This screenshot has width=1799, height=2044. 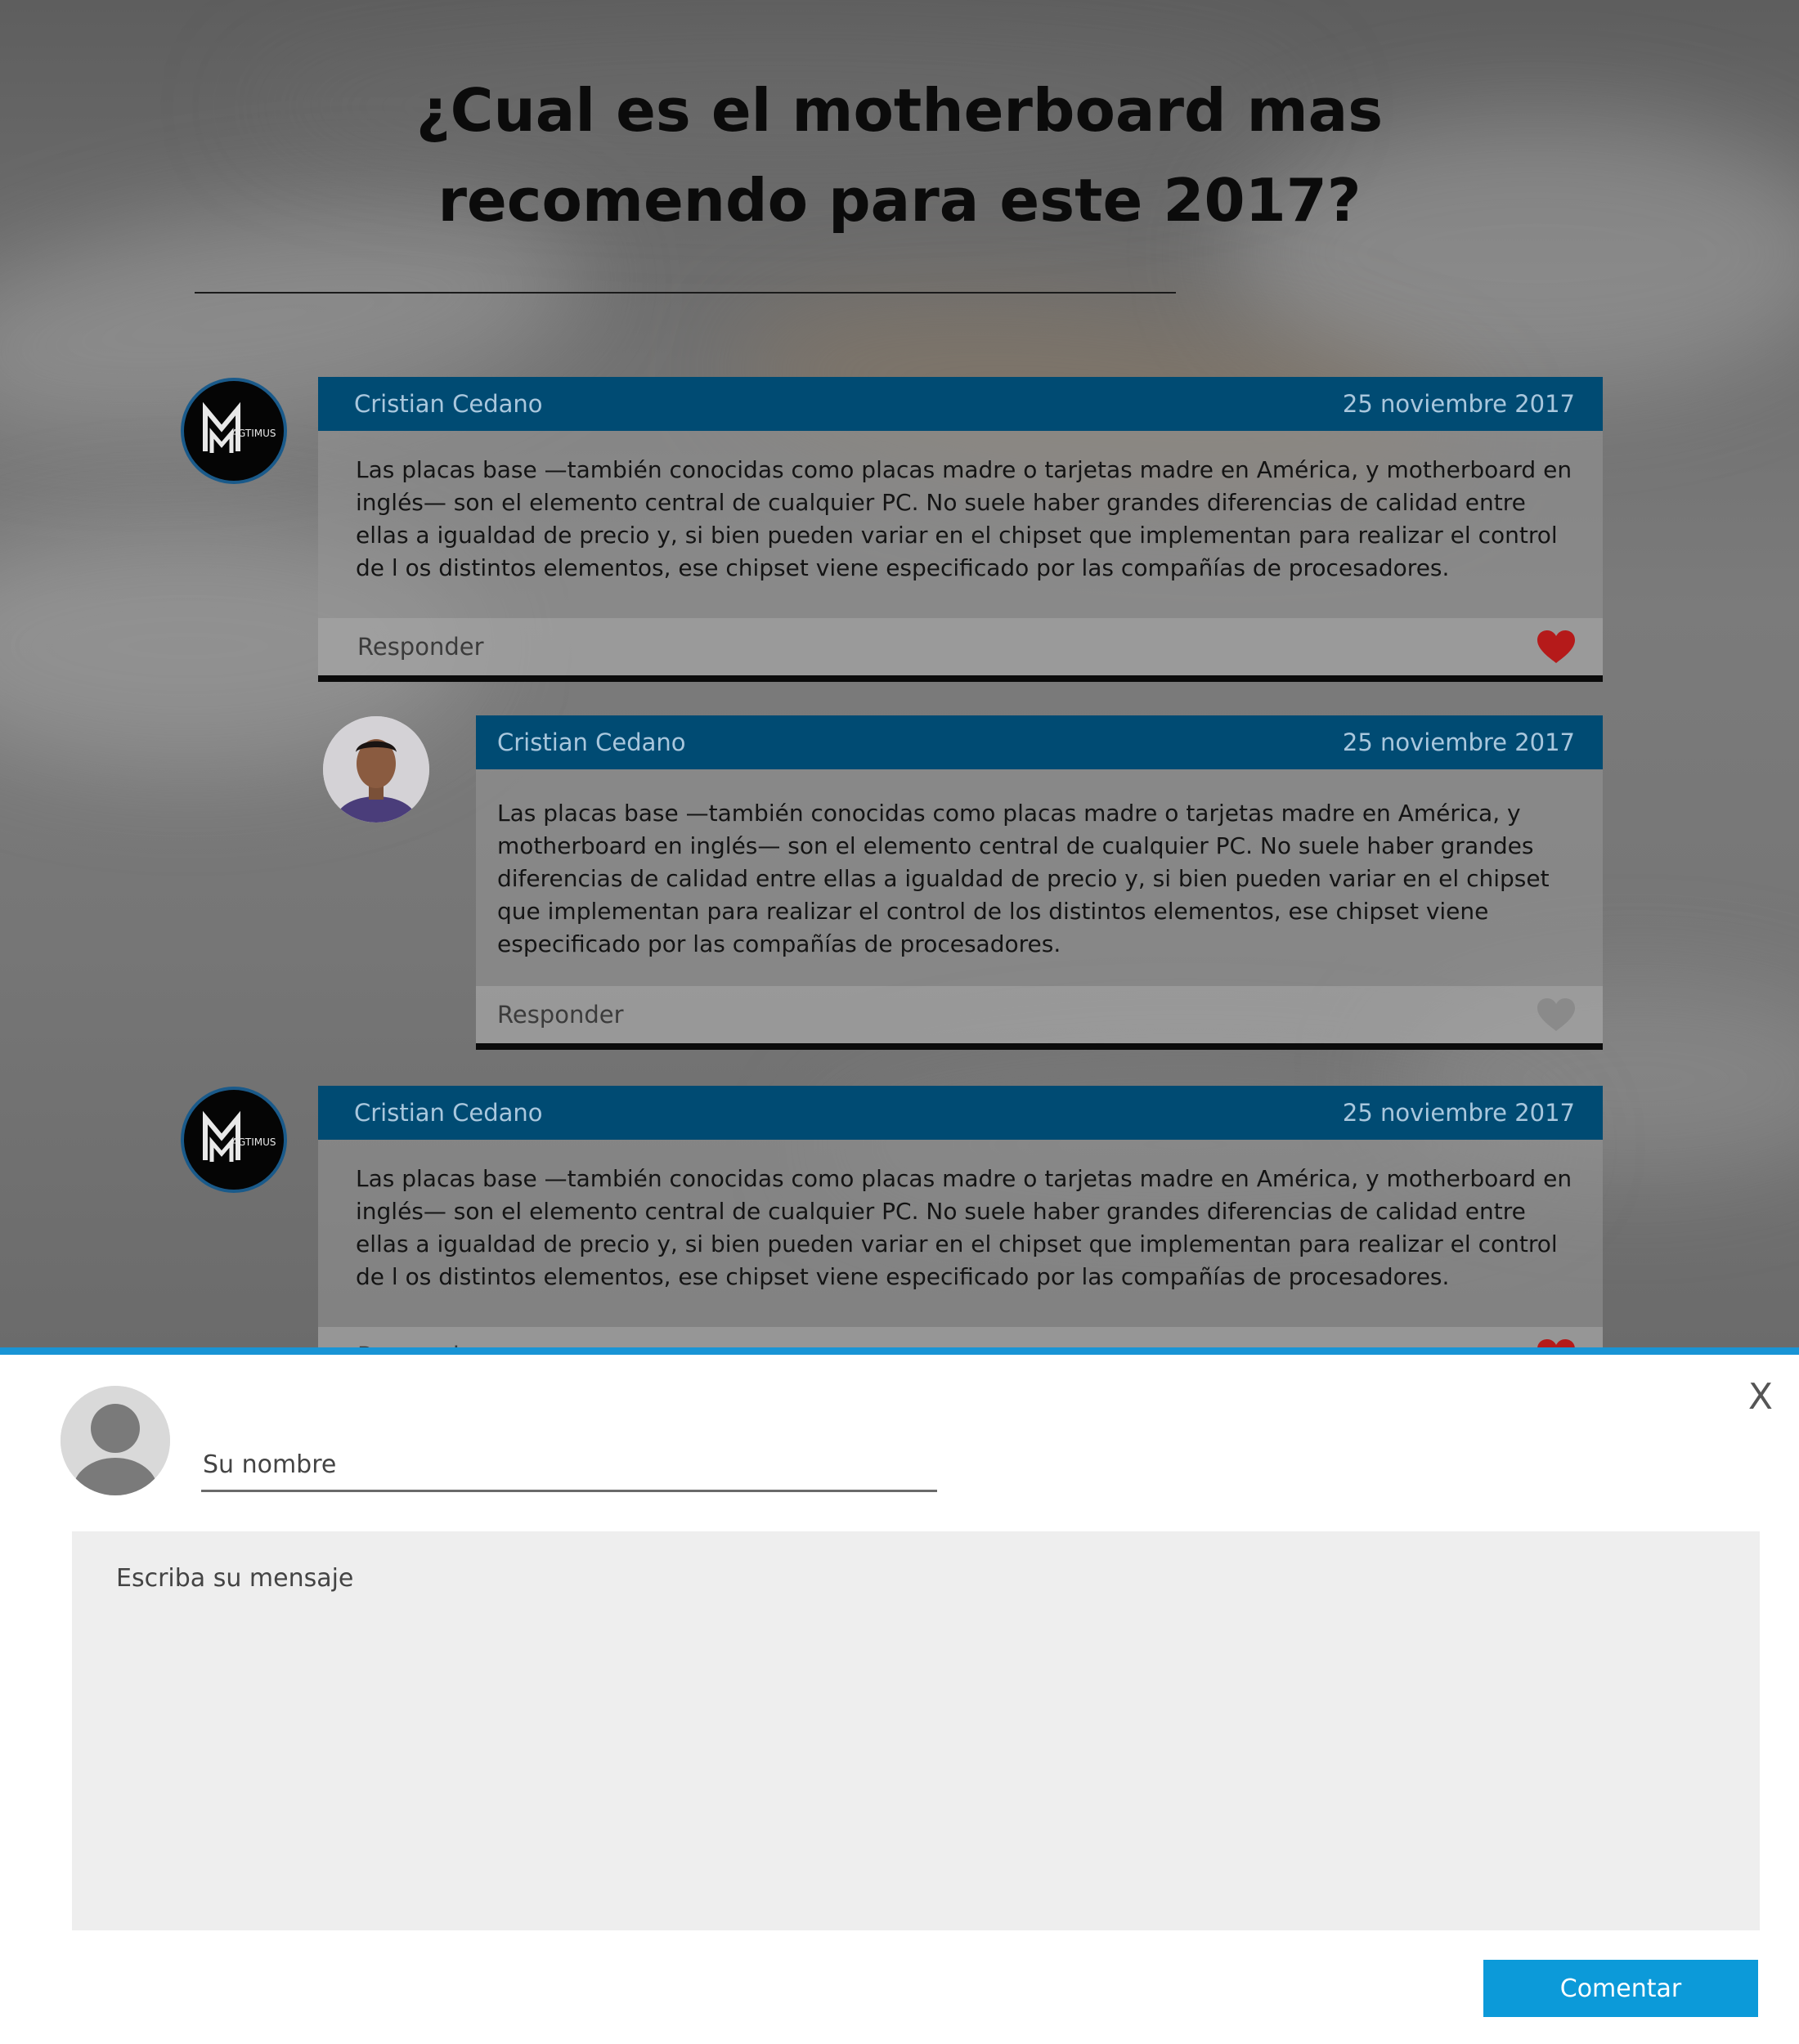 I want to click on close-button: X, so click(x=1761, y=1397).